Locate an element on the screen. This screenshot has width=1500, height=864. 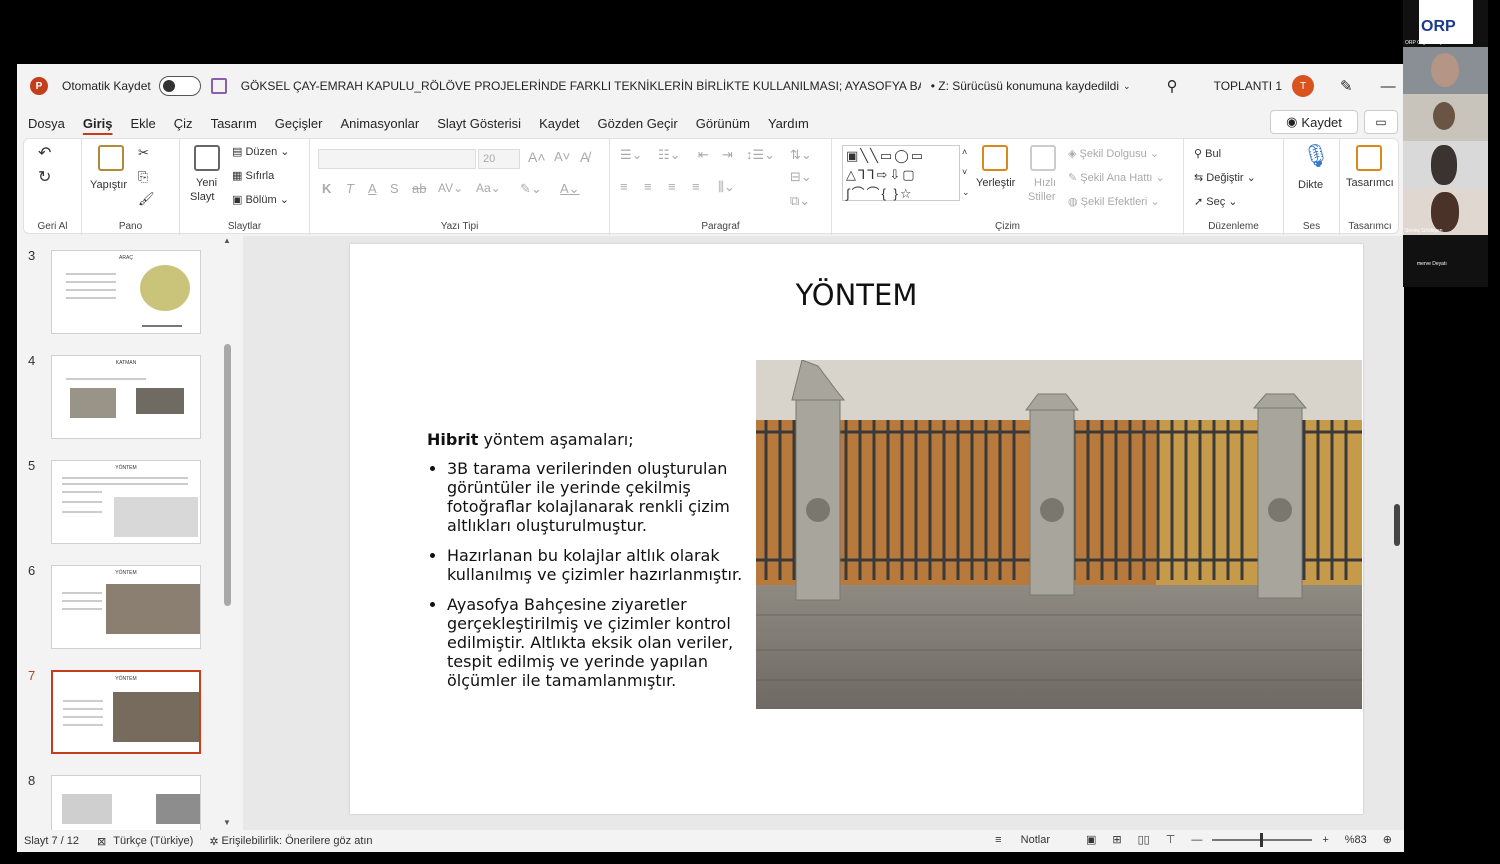
numbering-icon: ☷⌄ is located at coordinates (669, 155).